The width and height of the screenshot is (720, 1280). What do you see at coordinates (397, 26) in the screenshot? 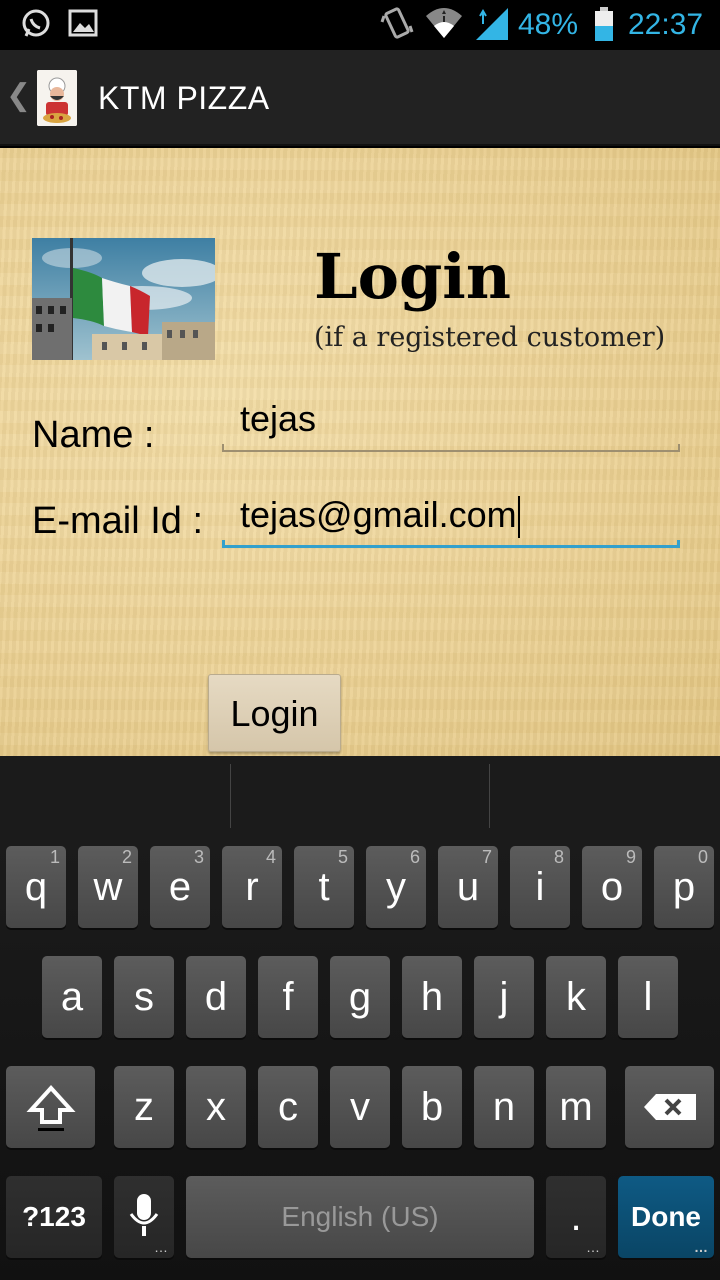
I see `vibrate-icon` at bounding box center [397, 26].